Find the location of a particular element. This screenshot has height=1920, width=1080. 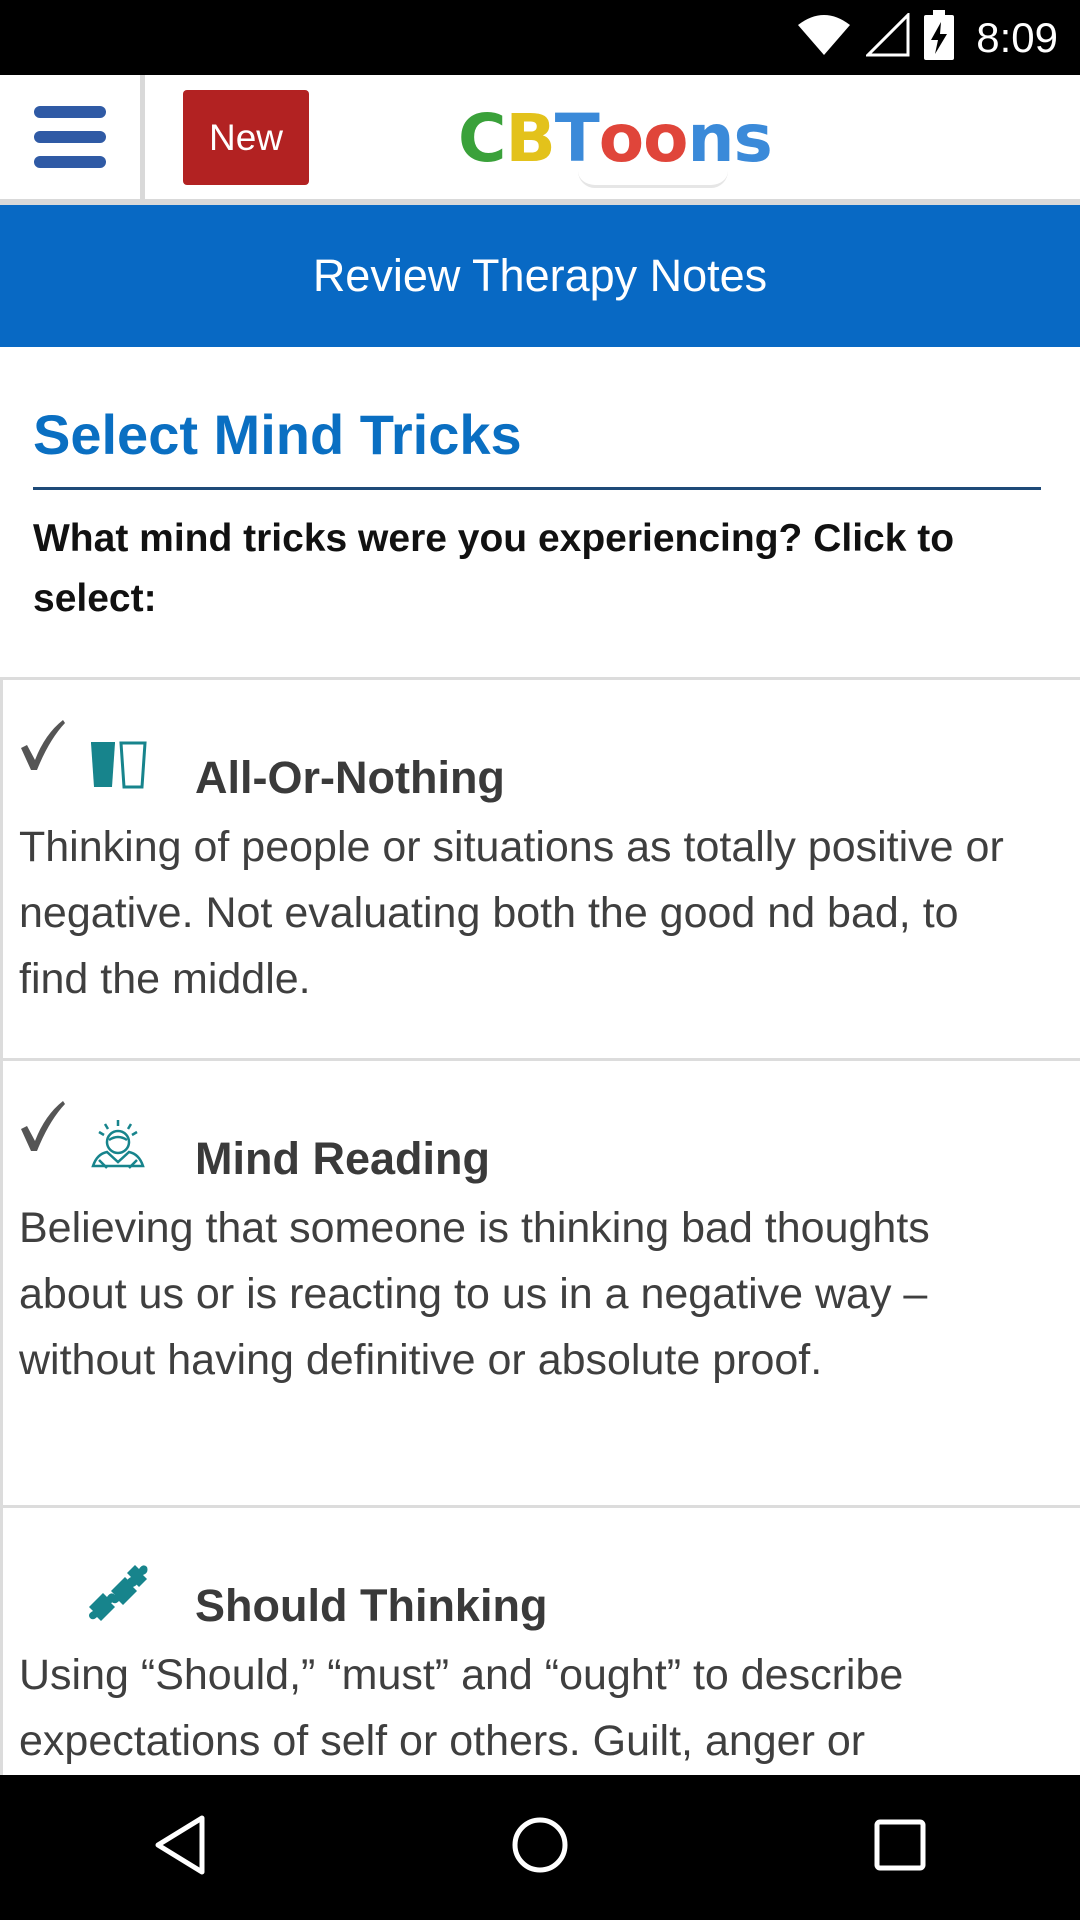

battery-charging-icon is located at coordinates (939, 37).